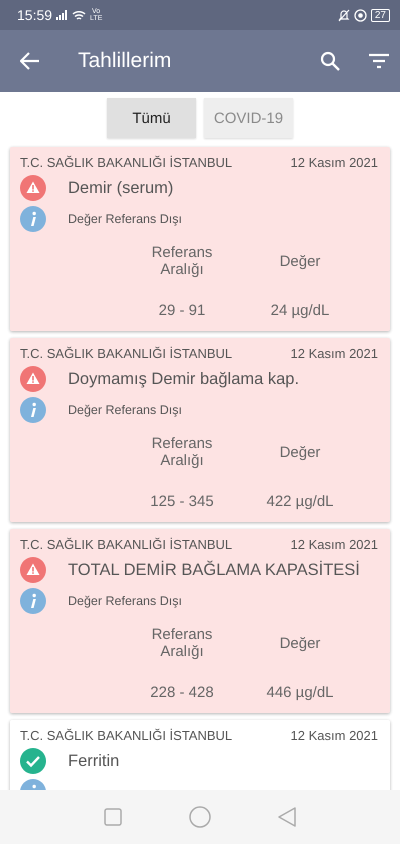 This screenshot has height=844, width=400. Describe the element at coordinates (200, 755) in the screenshot. I see `result-card: T.C. SAĞLIK BAKANLIĞI İSTANBUL 12 Kasım 2021 Ferritin` at that location.